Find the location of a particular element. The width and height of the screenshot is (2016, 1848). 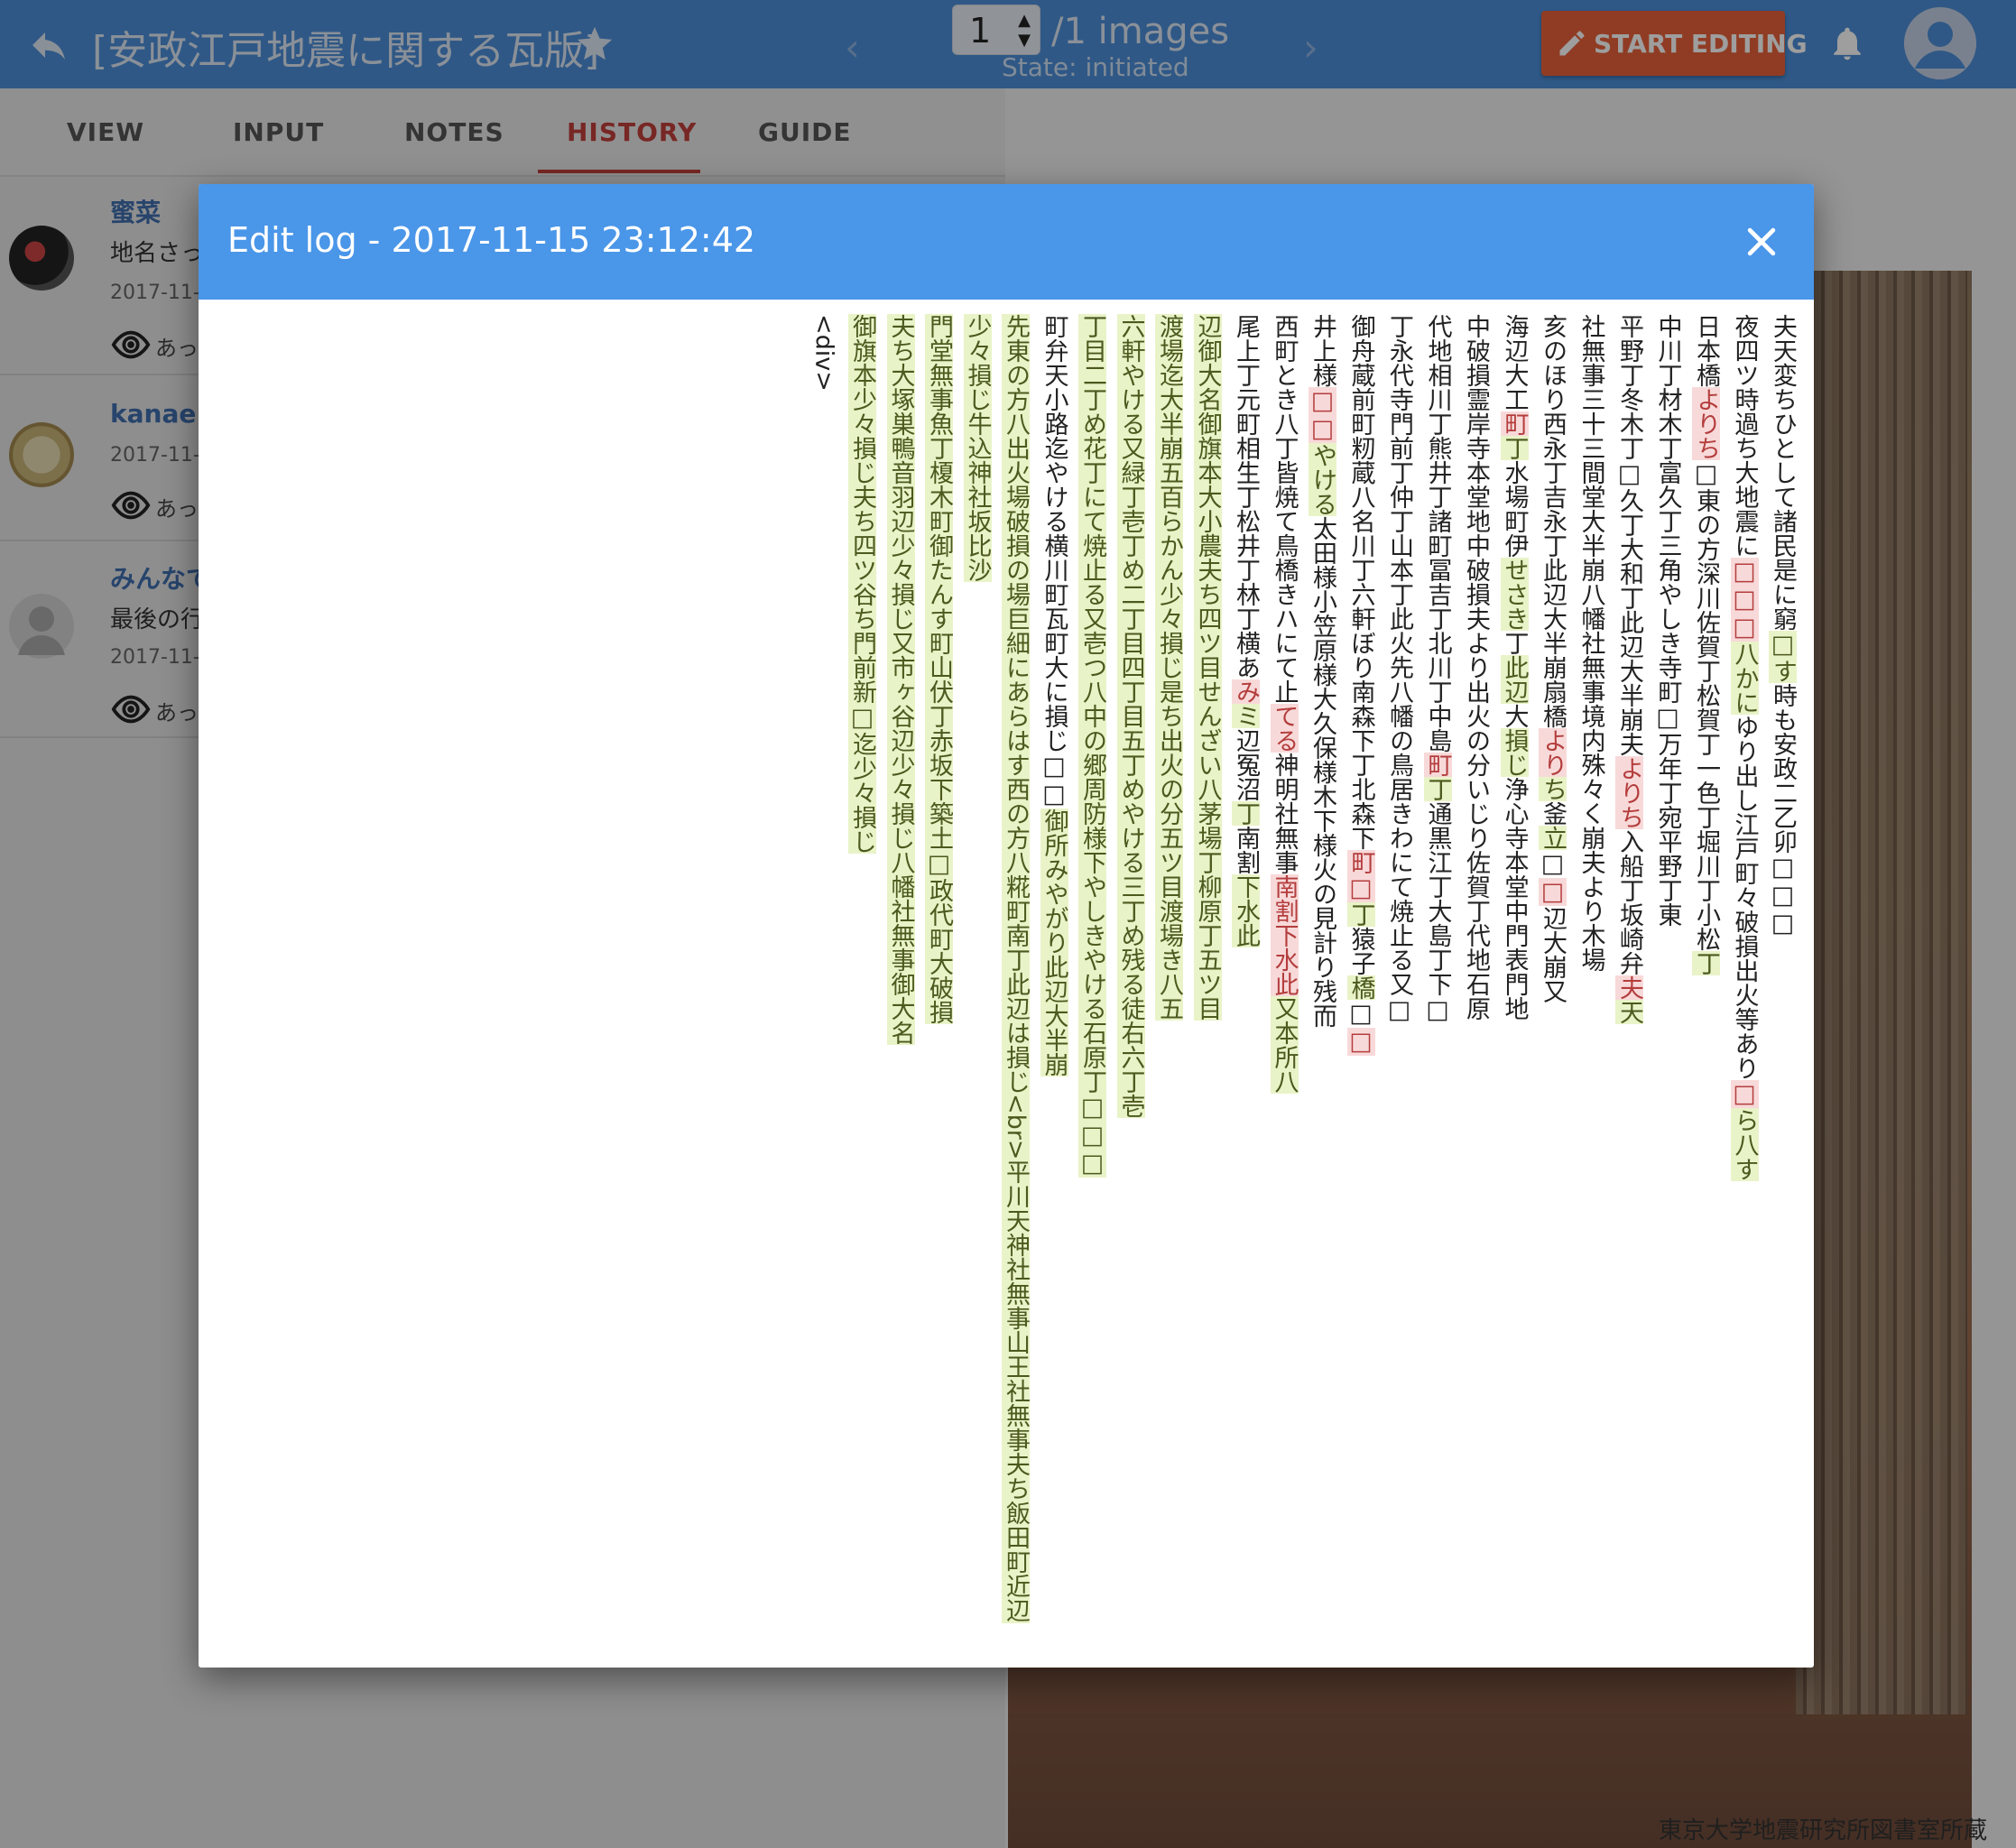

diff-line: 海辺大工町丁水場町伊せさき丁此辺大損じ浄心寺本堂中門表門地 is located at coordinates (1513, 987).